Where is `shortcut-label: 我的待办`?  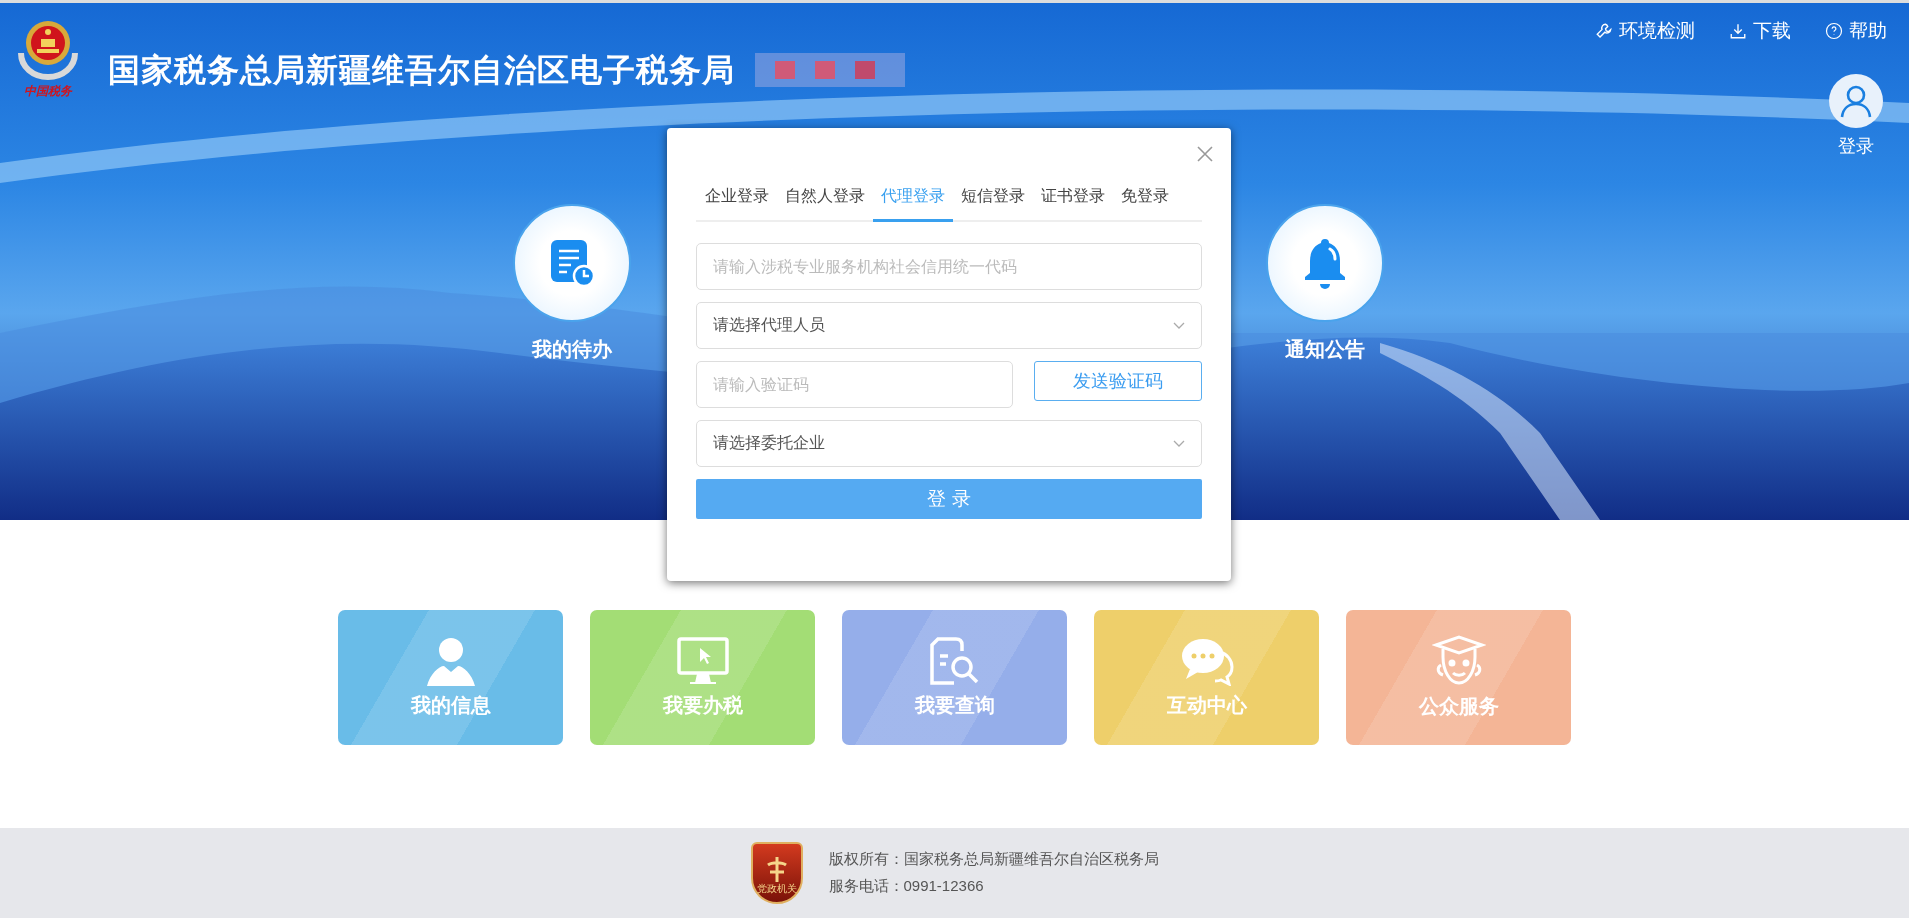
shortcut-label: 我的待办 is located at coordinates (572, 349).